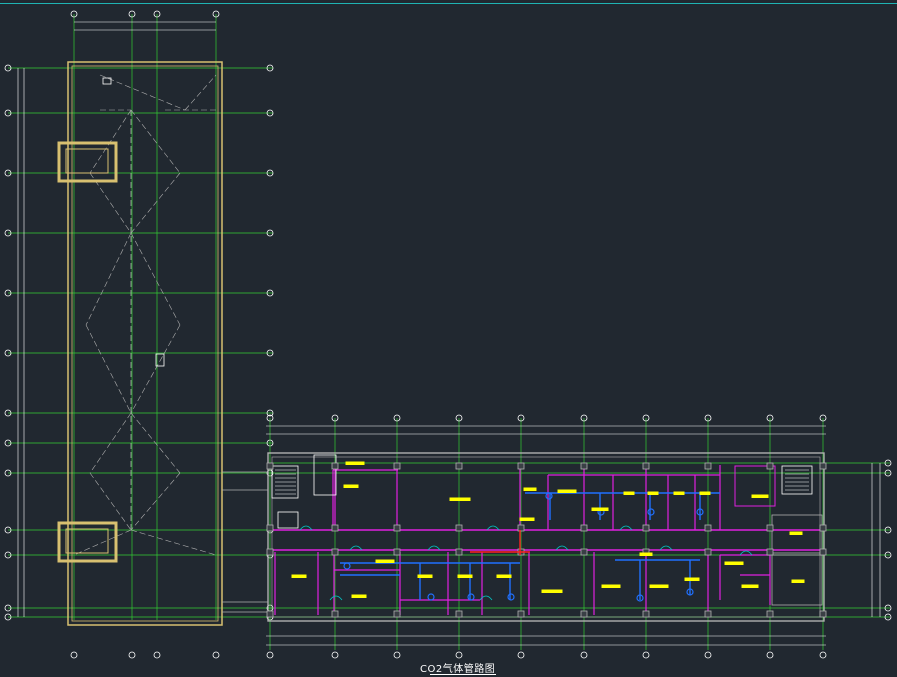  Describe the element at coordinates (336, 598) in the screenshot. I see `door-swing` at that location.